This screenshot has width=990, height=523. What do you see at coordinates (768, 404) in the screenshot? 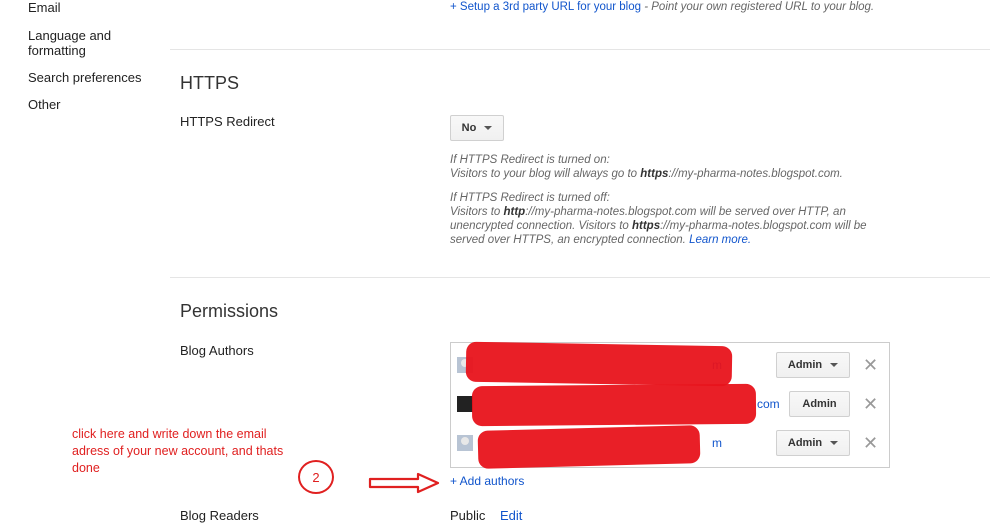
I see `author-email: com` at bounding box center [768, 404].